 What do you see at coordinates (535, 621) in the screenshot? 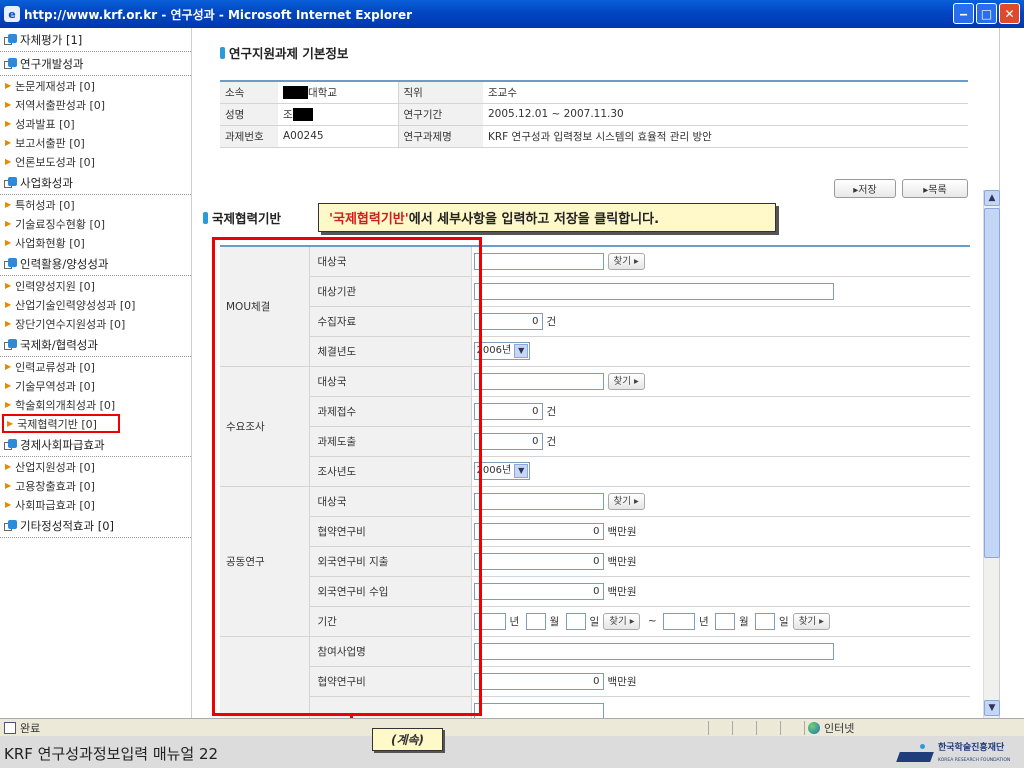
I see `start-month-input` at bounding box center [535, 621].